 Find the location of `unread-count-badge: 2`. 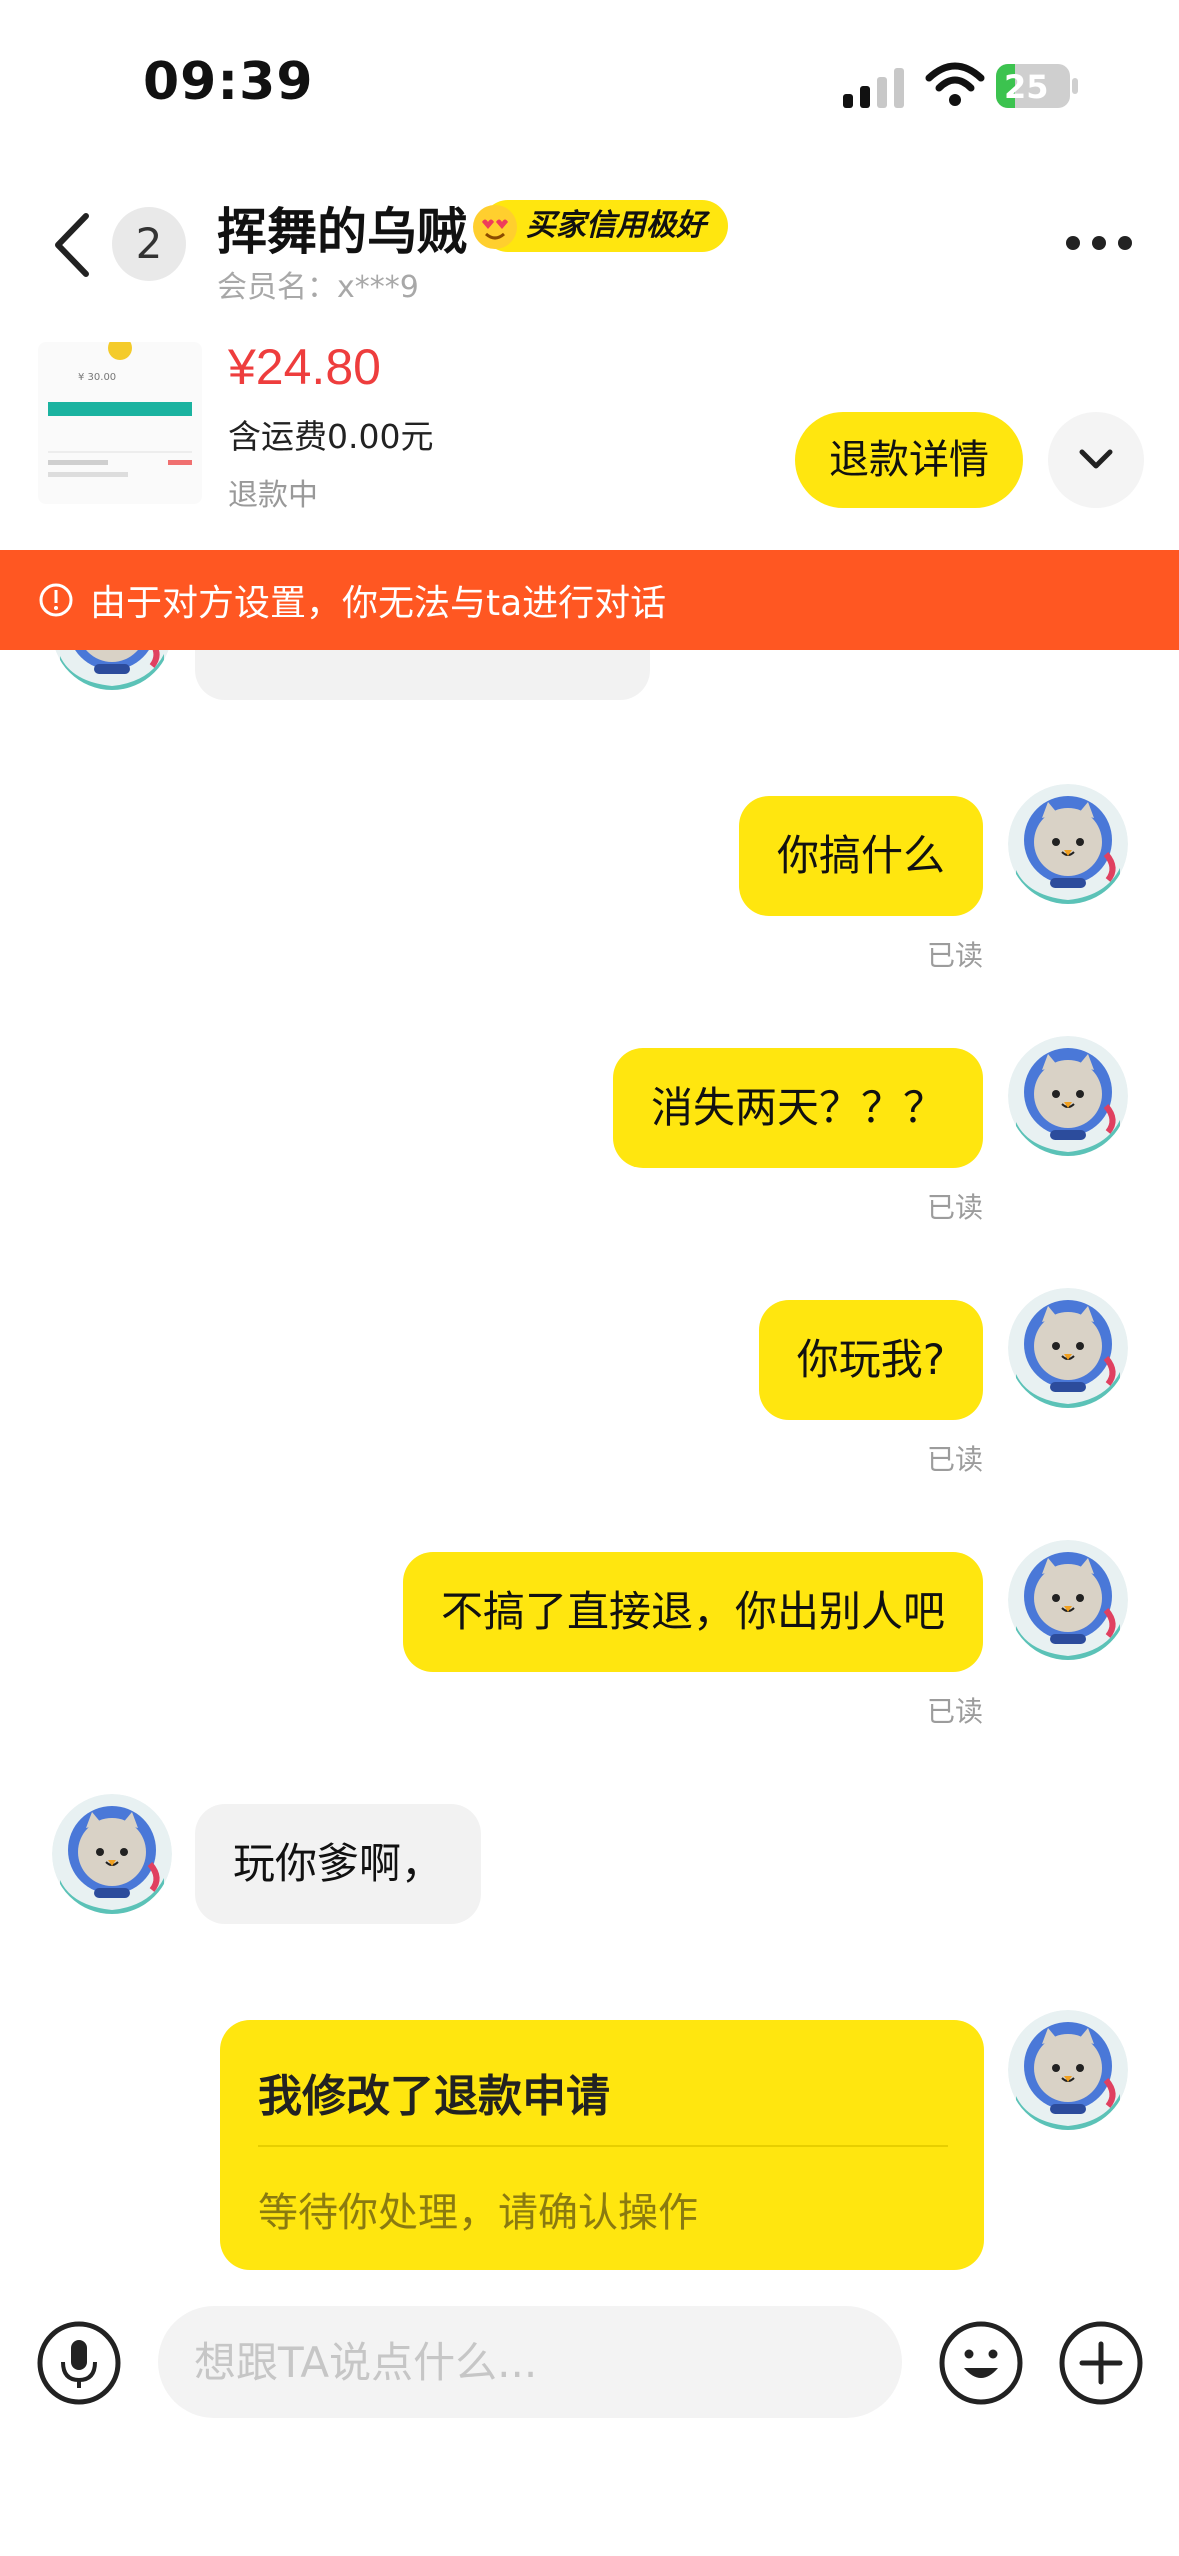

unread-count-badge: 2 is located at coordinates (149, 244).